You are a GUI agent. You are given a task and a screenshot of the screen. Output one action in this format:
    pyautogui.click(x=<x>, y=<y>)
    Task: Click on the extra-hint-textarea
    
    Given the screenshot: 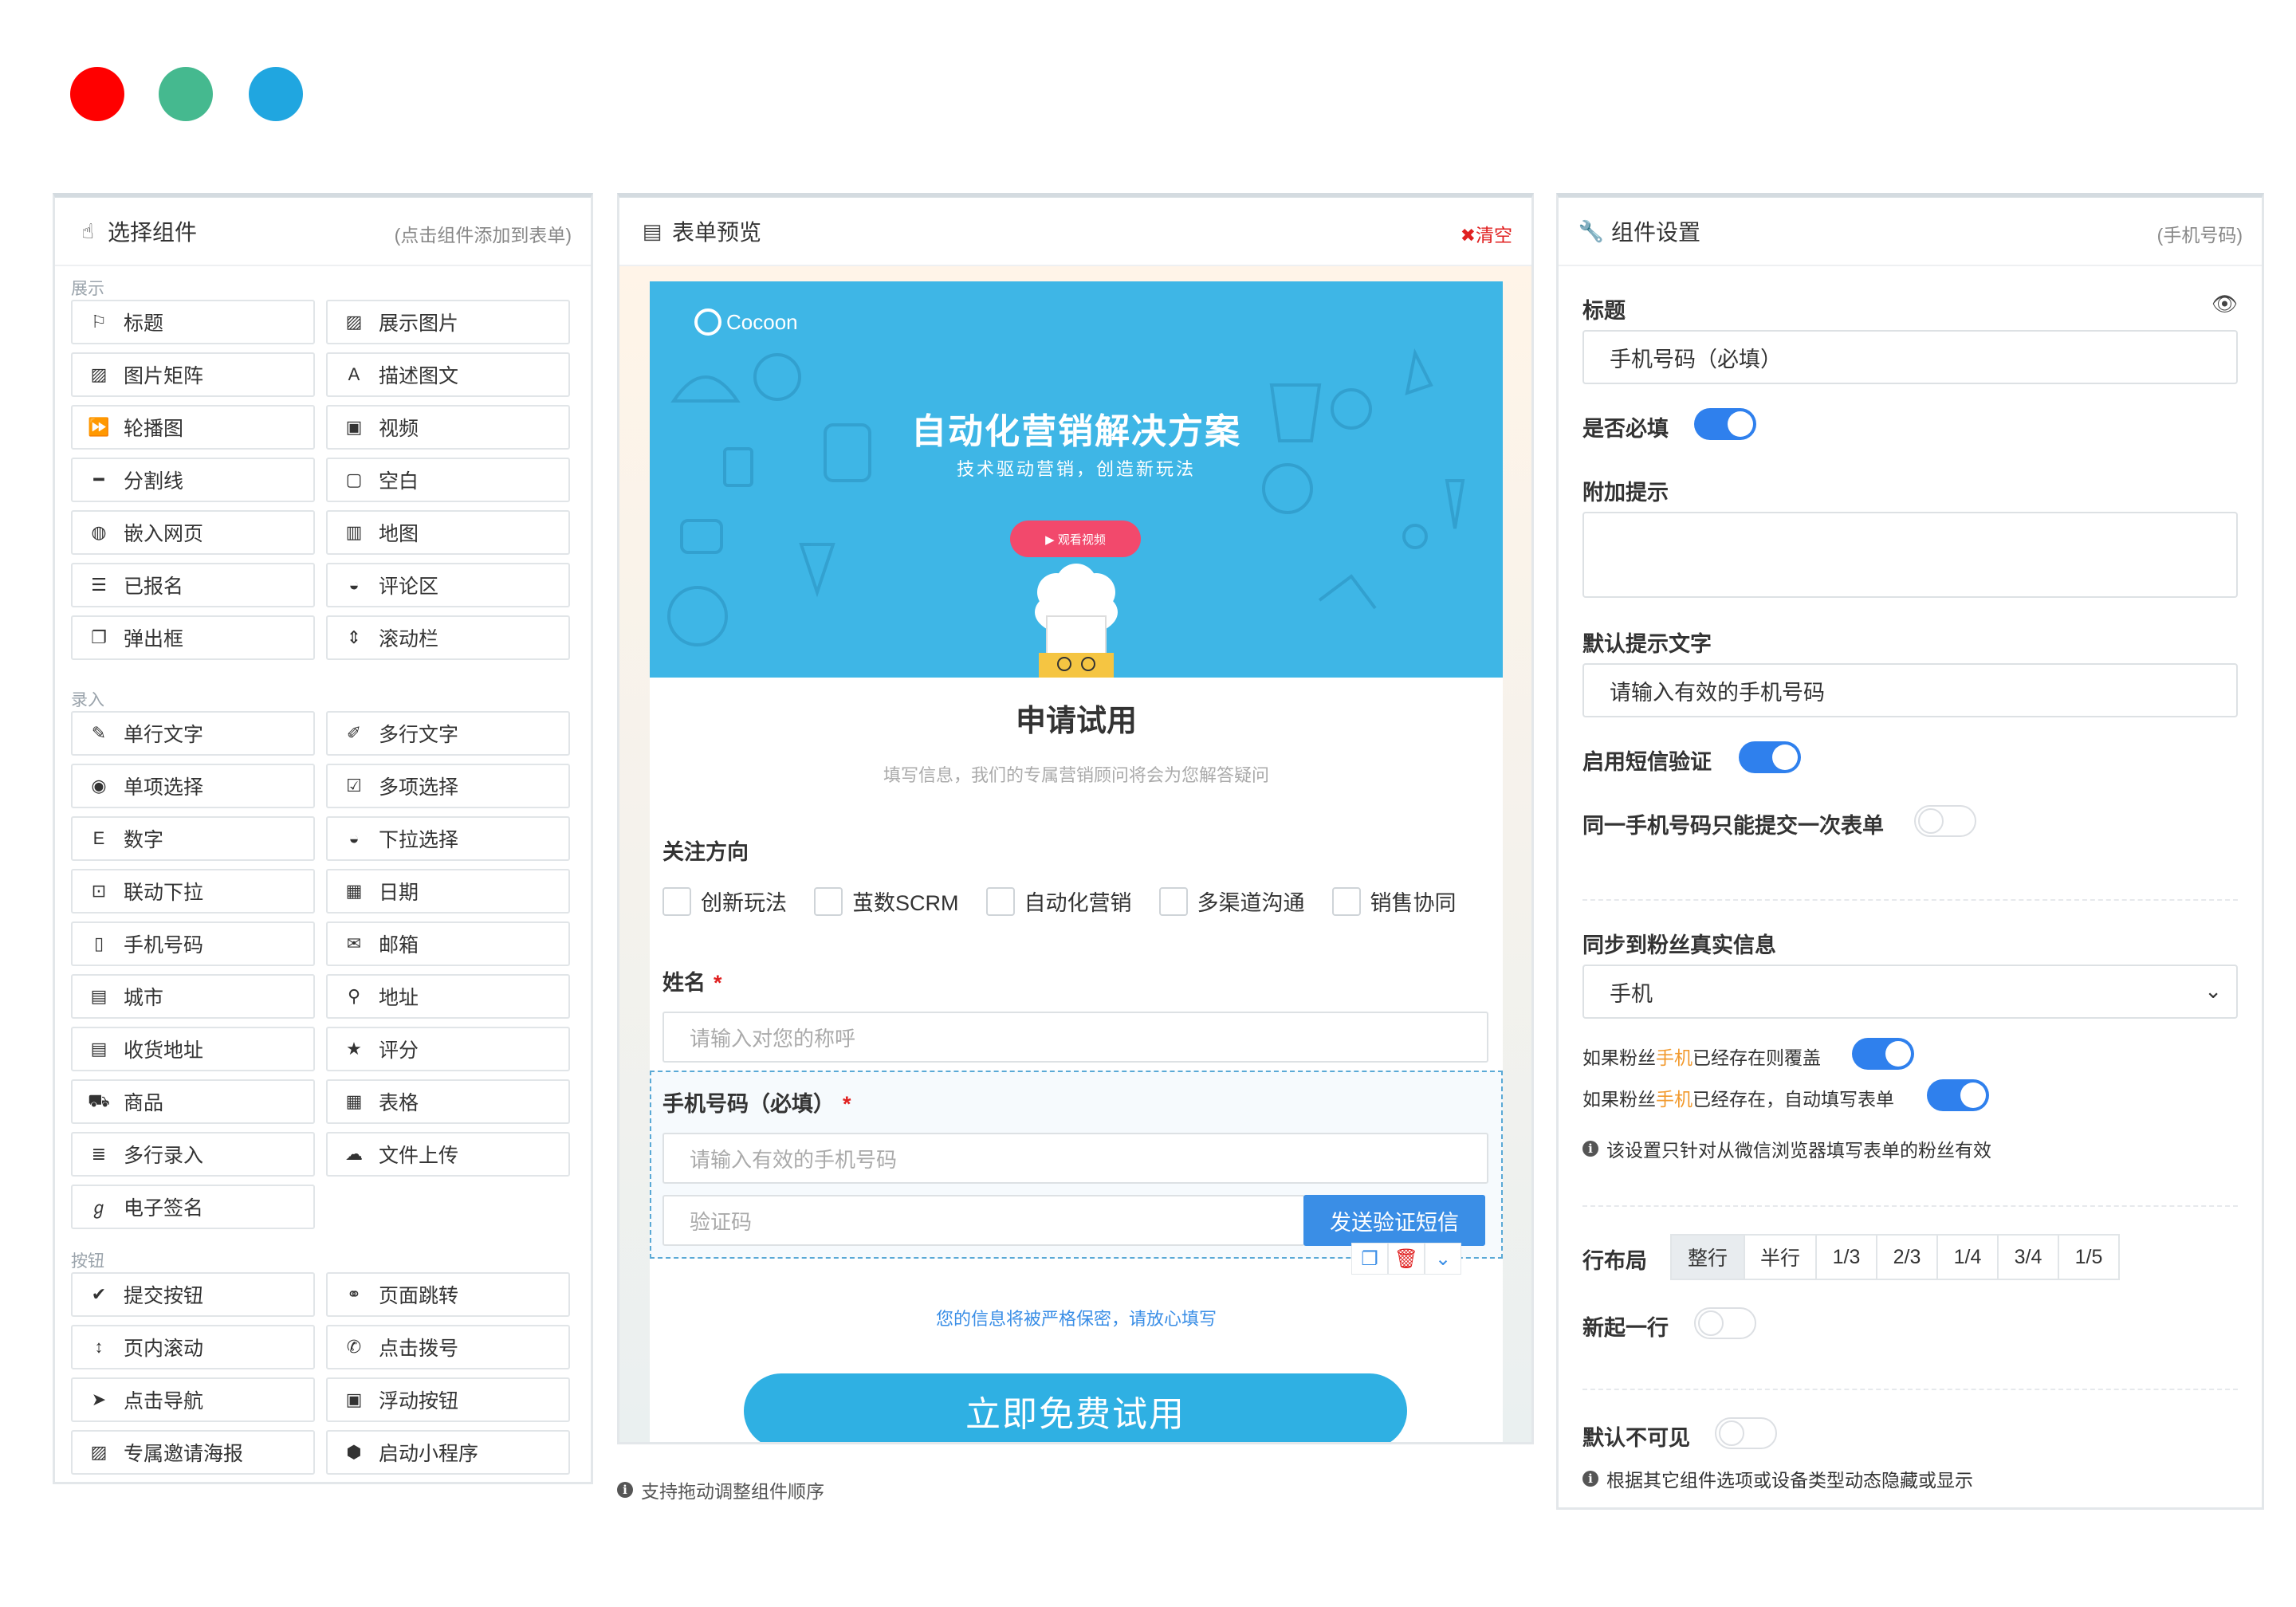 What is the action you would take?
    pyautogui.click(x=1910, y=555)
    